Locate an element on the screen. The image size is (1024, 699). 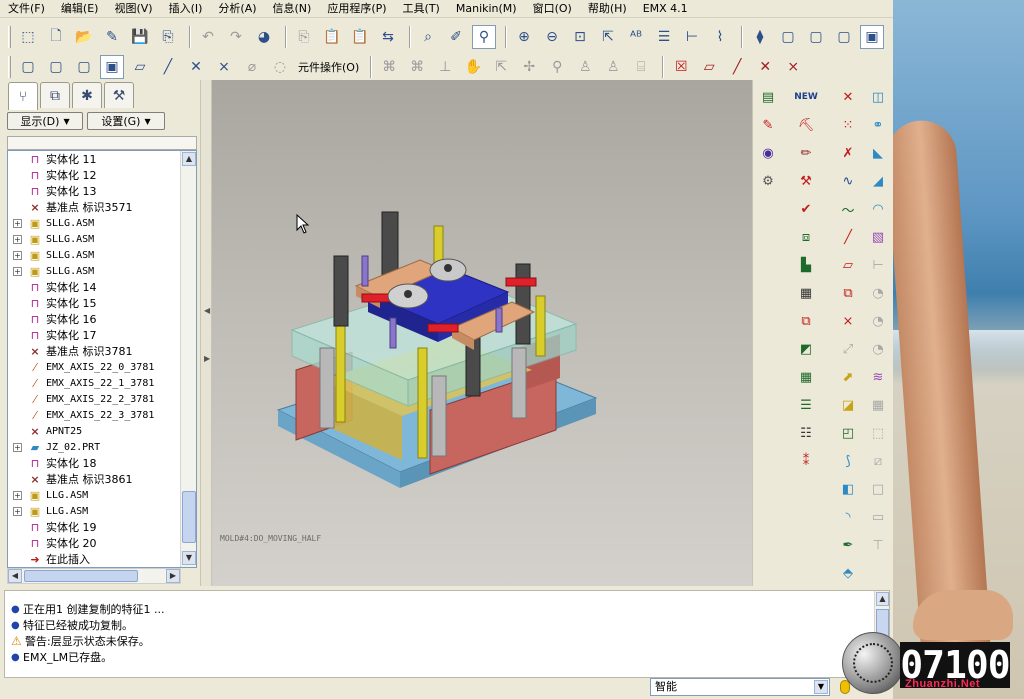
slider-icon: ♙ is located at coordinates (613, 67).